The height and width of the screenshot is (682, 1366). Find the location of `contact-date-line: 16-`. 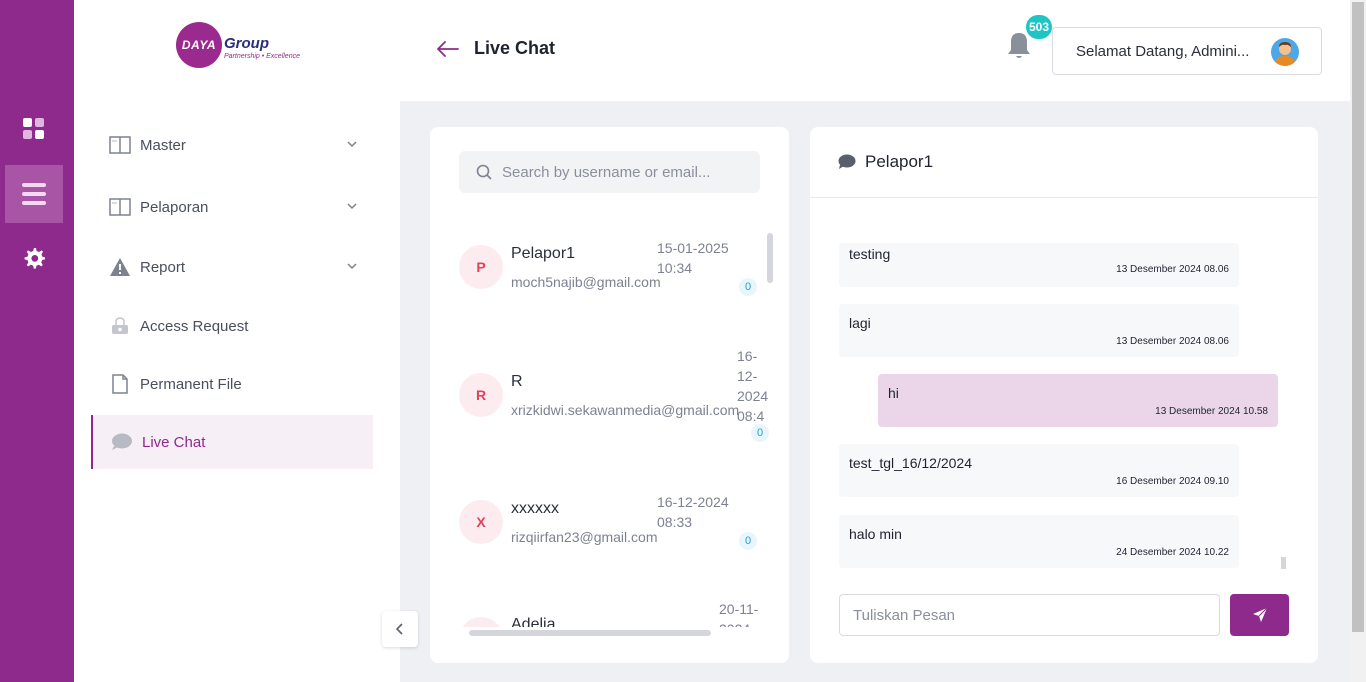

contact-date-line: 16- is located at coordinates (747, 356).